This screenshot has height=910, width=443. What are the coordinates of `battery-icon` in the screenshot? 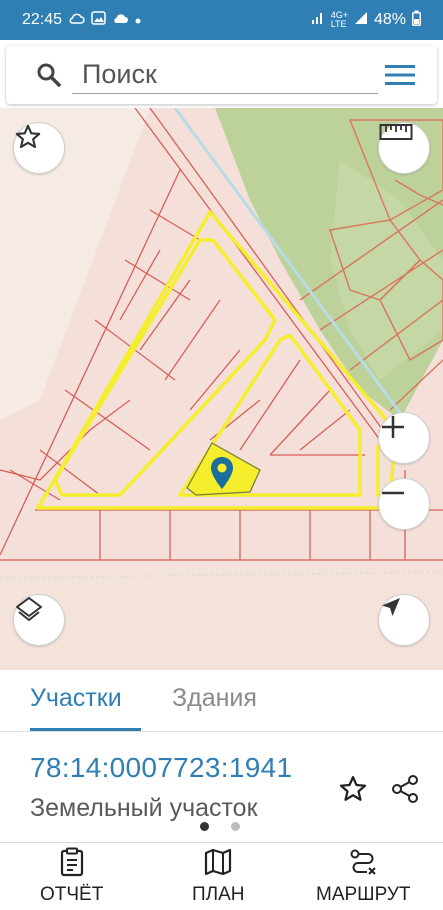 It's located at (416, 20).